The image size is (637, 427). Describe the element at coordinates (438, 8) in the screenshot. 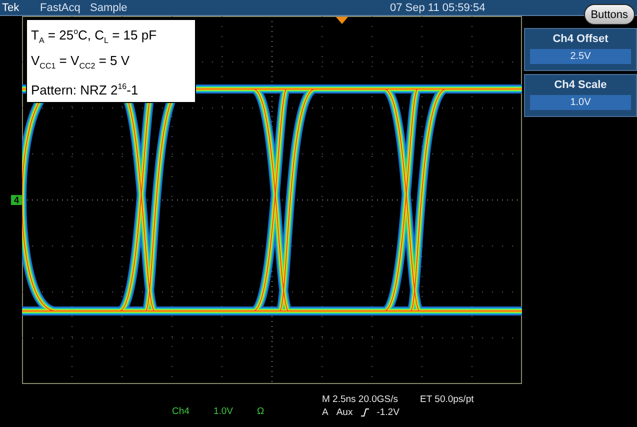

I see `date-time: 07 Sep 11 05:59:54` at that location.